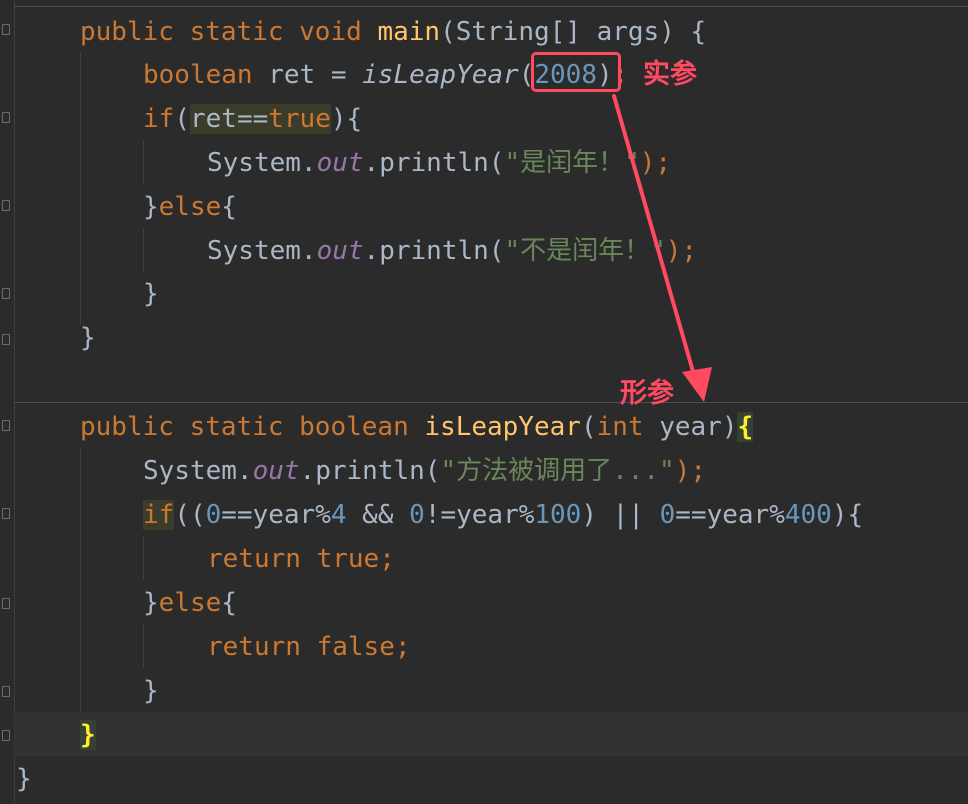 The image size is (968, 804). What do you see at coordinates (662, 248) in the screenshot?
I see `arrow-icon` at bounding box center [662, 248].